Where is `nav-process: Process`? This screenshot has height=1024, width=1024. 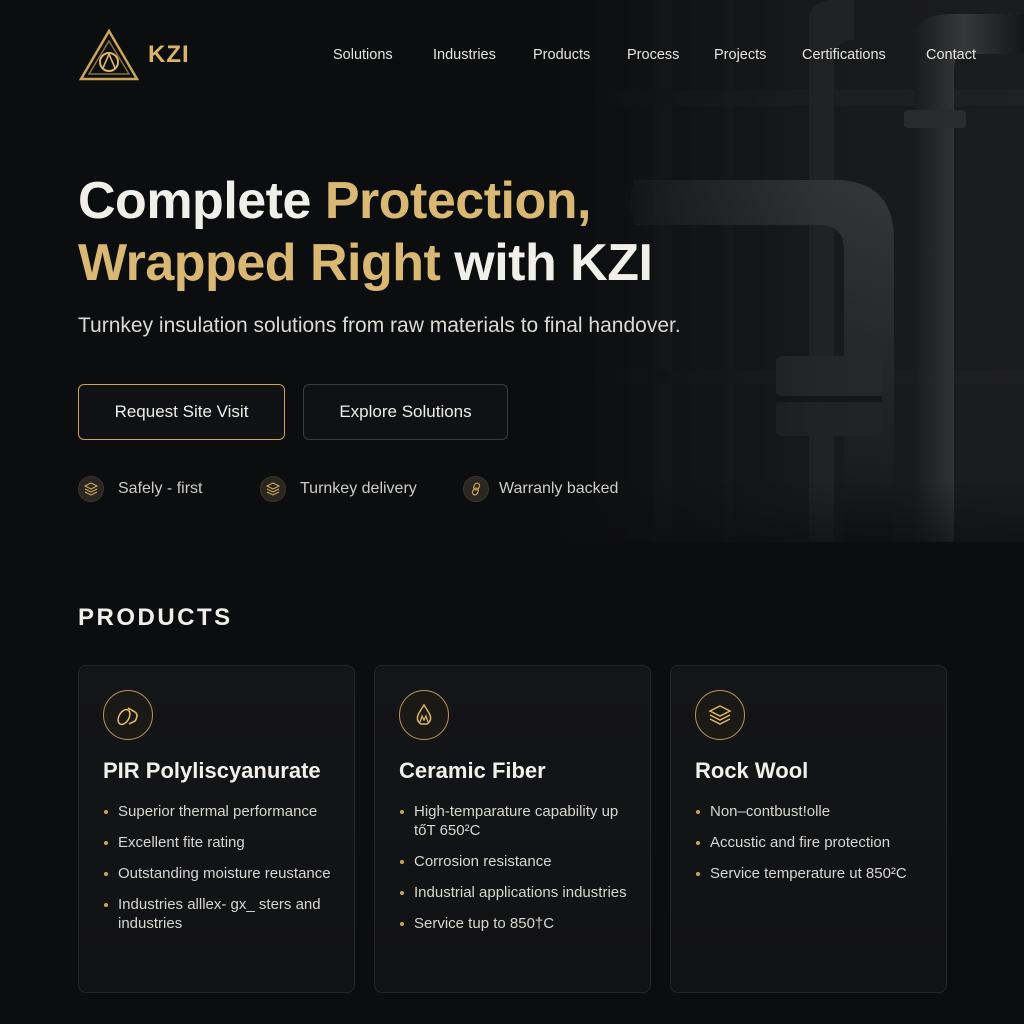
nav-process: Process is located at coordinates (653, 55).